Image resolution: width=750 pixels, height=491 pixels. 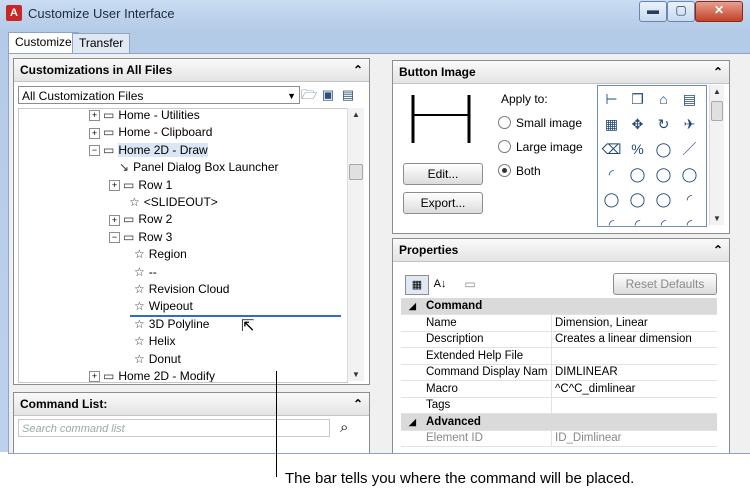 What do you see at coordinates (163, 306) in the screenshot?
I see `tree-item: ☆ Wipeout` at bounding box center [163, 306].